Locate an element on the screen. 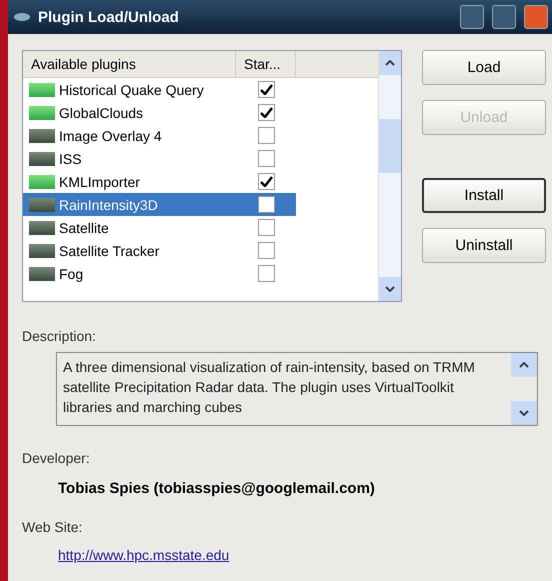  uninstall-button: Uninstall is located at coordinates (484, 245).